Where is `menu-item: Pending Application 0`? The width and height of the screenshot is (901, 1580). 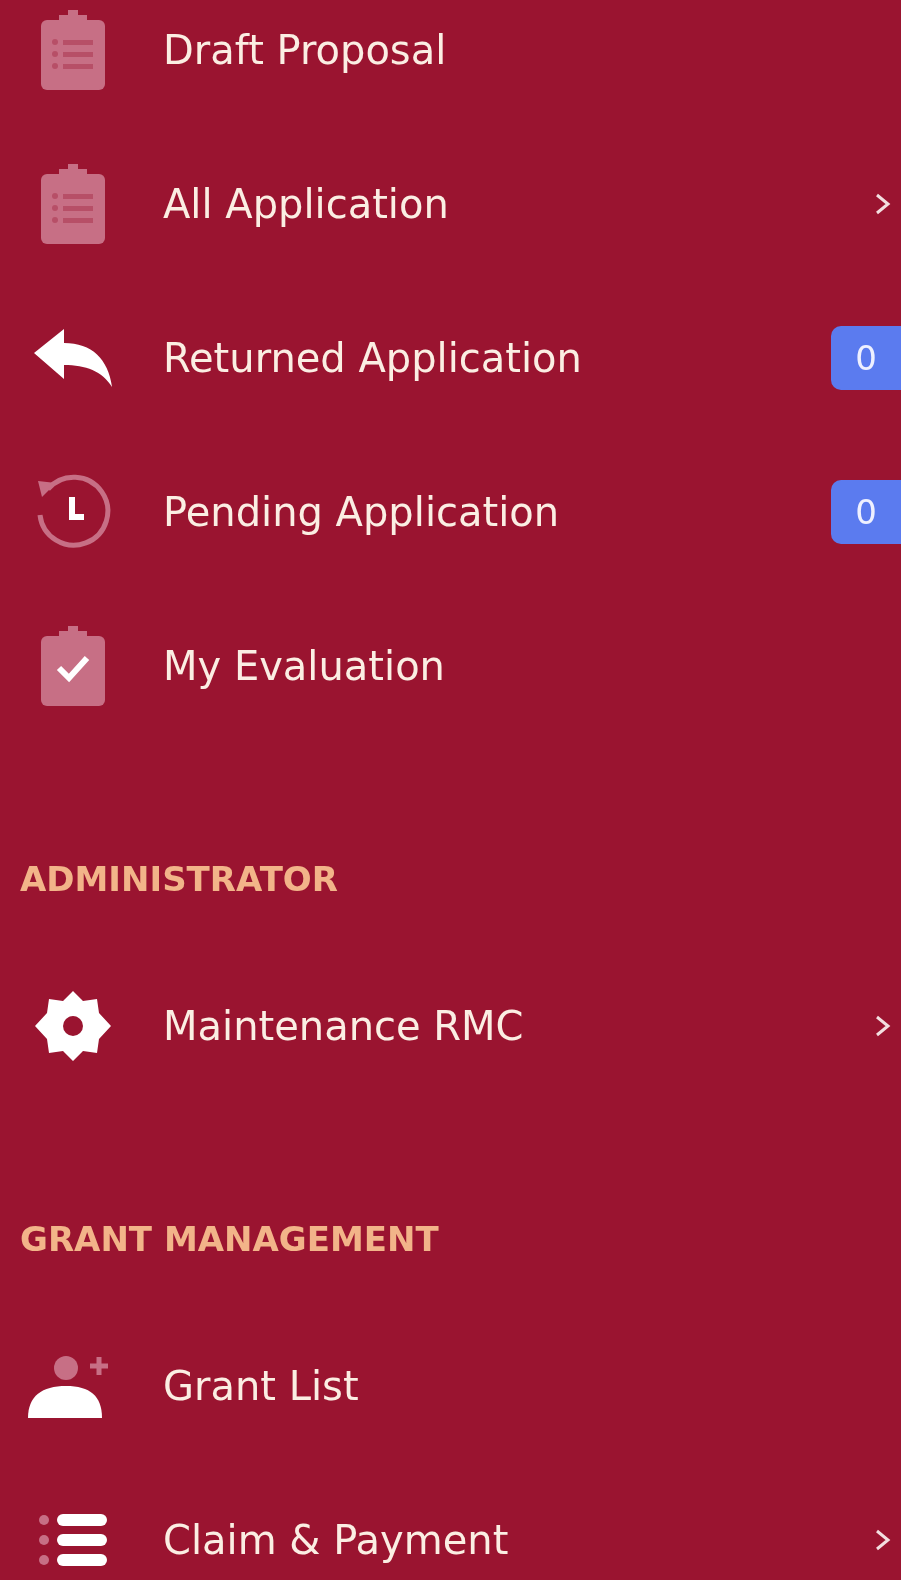
menu-item: Pending Application 0 is located at coordinates (450, 512).